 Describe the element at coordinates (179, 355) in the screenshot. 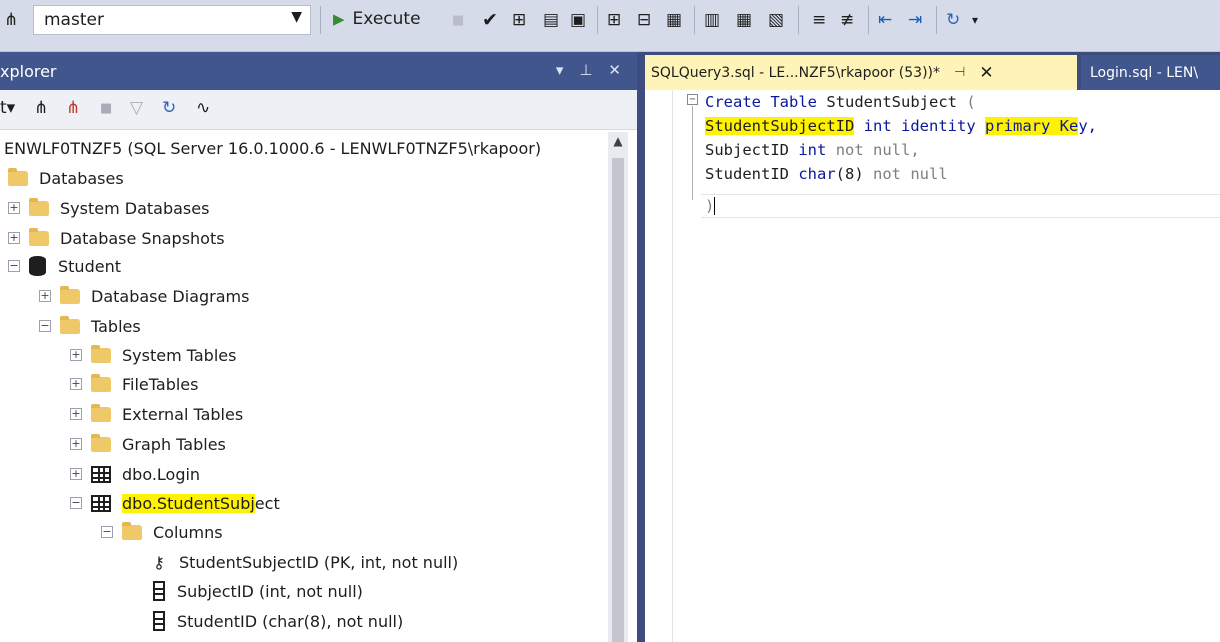

I see `tree-node-label: System Tables` at that location.